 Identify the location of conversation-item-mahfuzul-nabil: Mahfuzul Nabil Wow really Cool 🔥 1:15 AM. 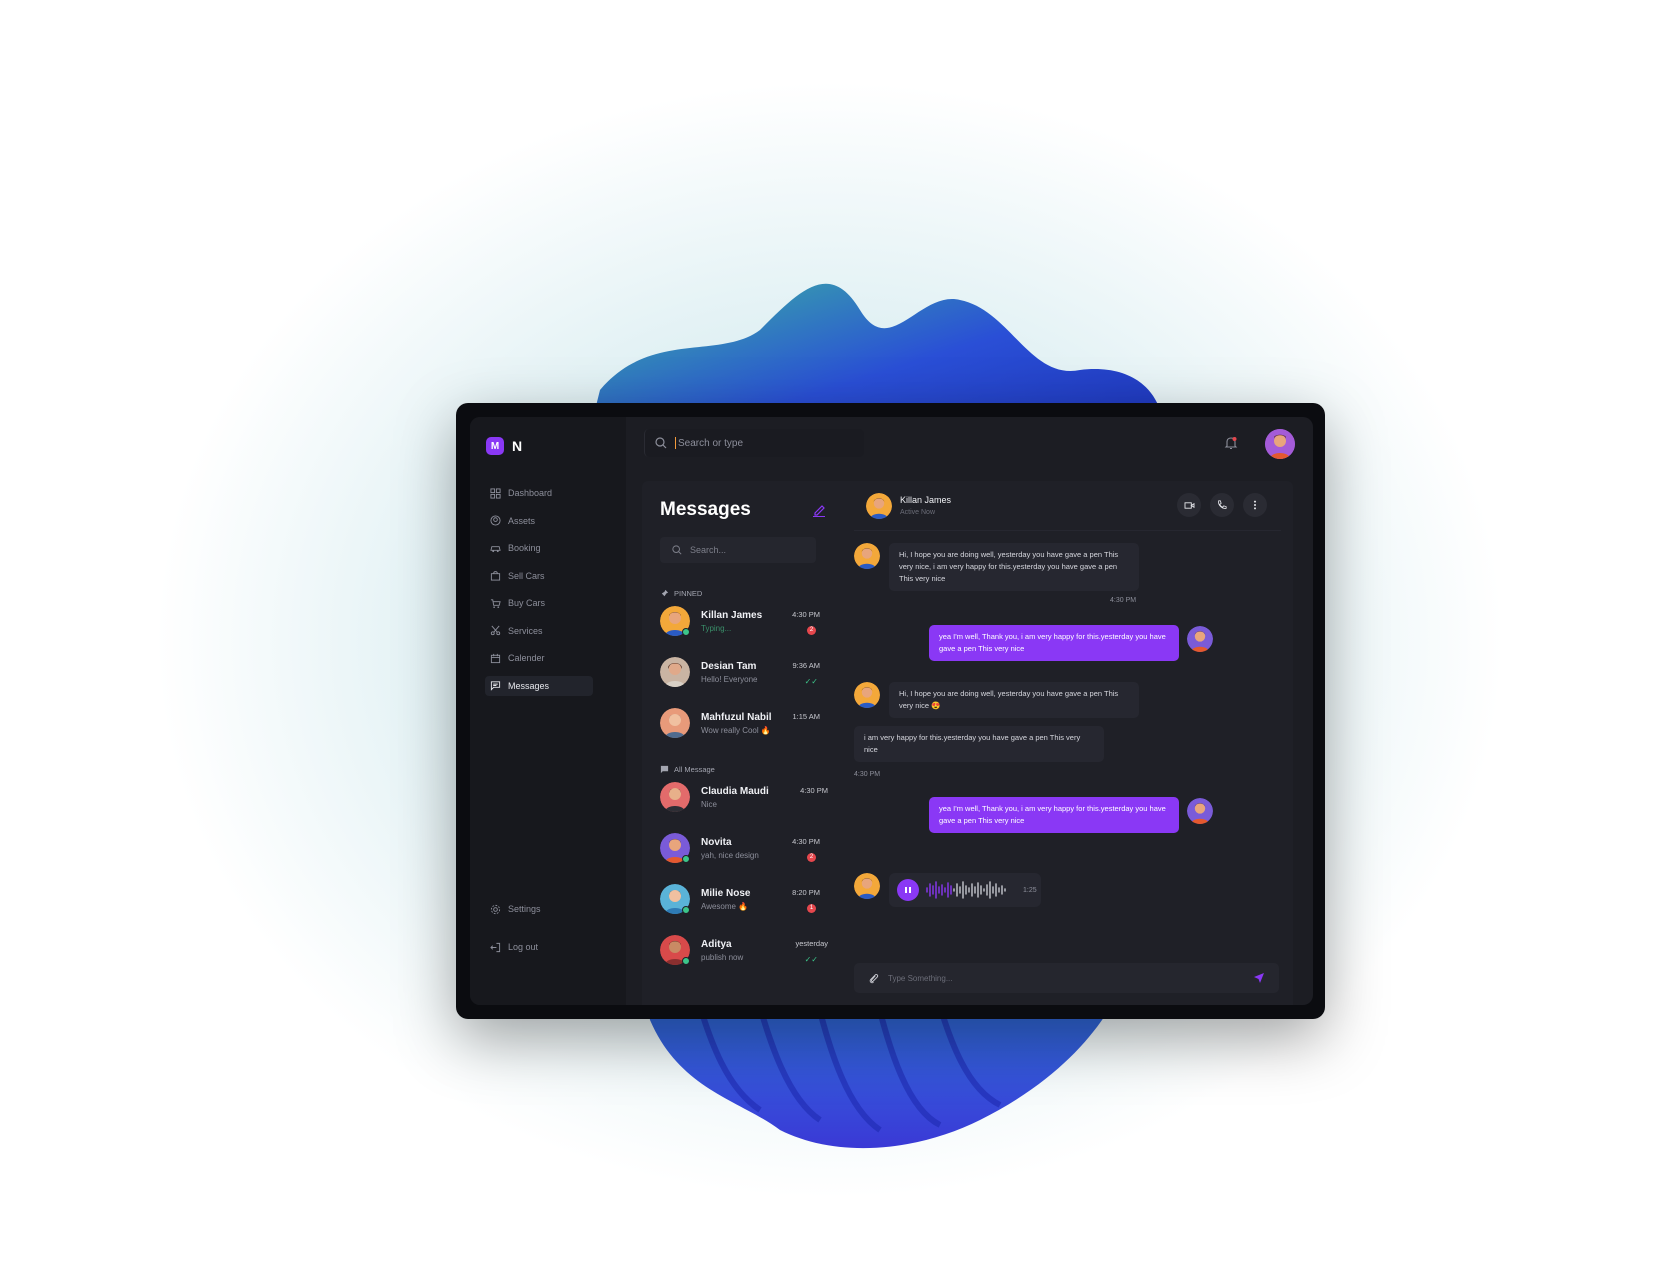
(751, 728).